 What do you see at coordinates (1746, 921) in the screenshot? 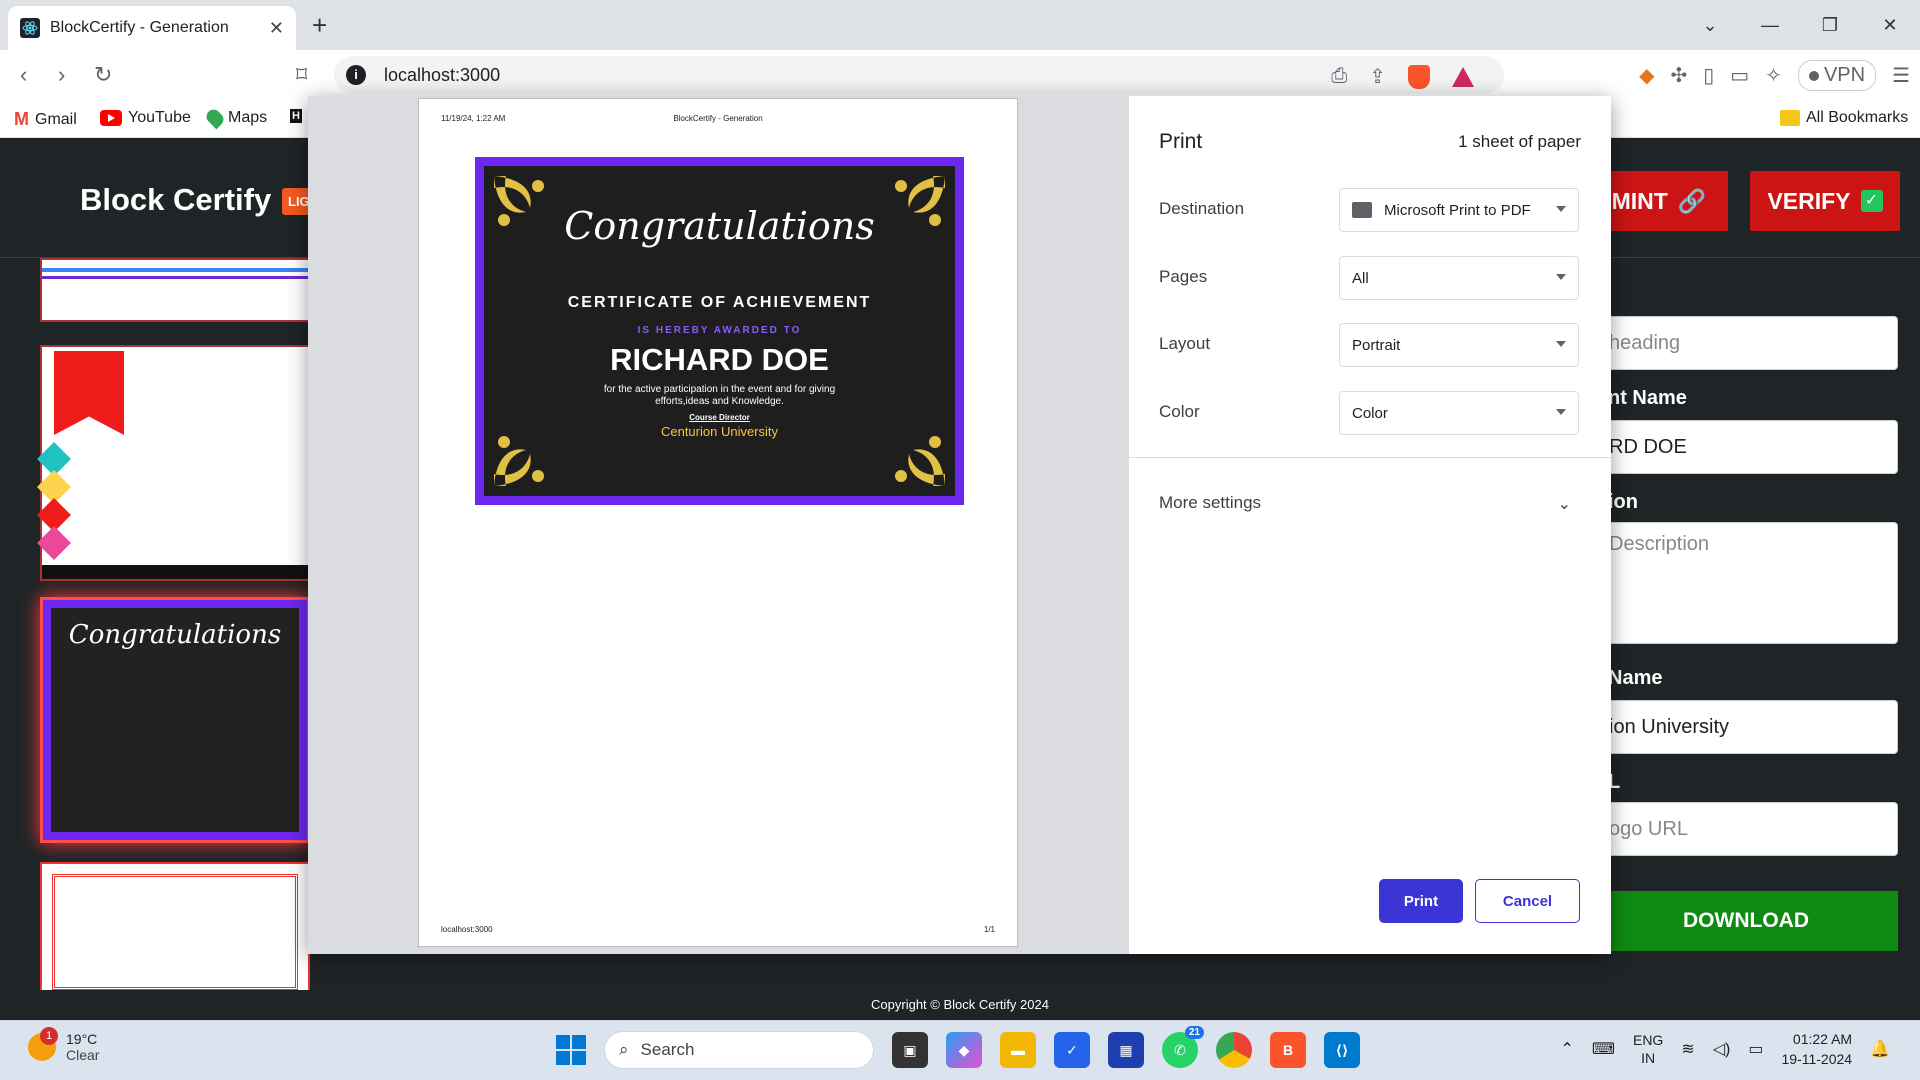
I see `download-button: DOWNLOAD` at bounding box center [1746, 921].